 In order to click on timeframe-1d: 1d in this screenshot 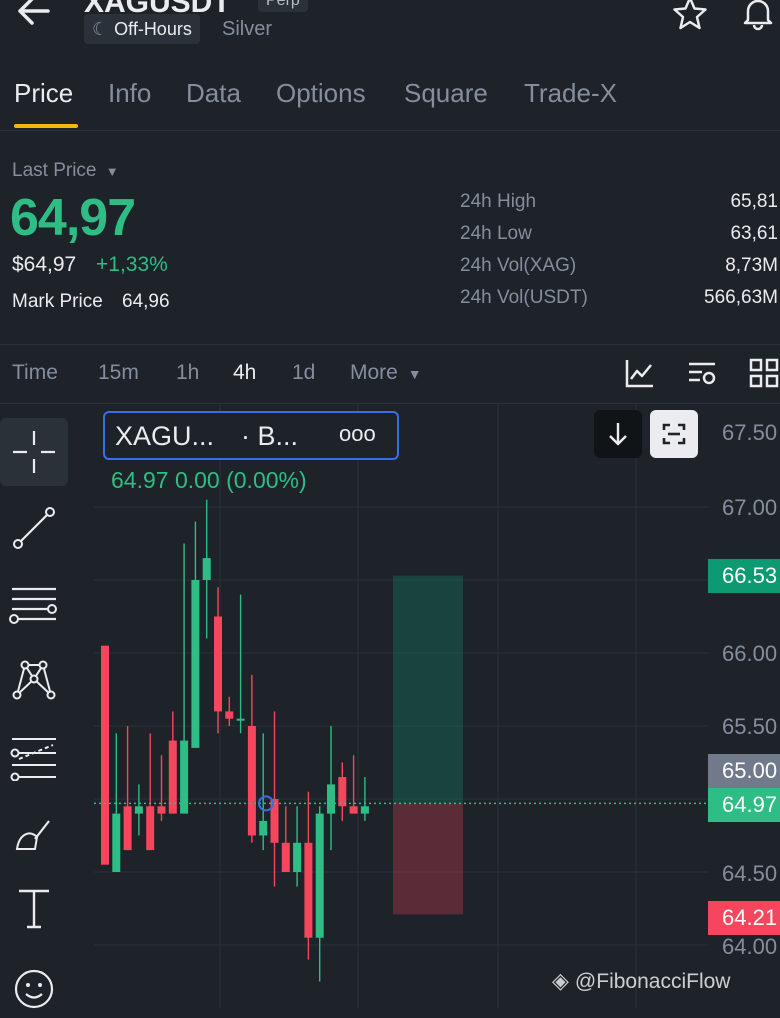, I will do `click(303, 373)`.